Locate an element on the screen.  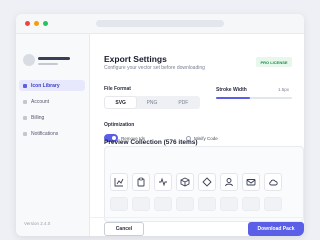
sidebar-item-notifications: Notifications is located at coordinates (52, 133).